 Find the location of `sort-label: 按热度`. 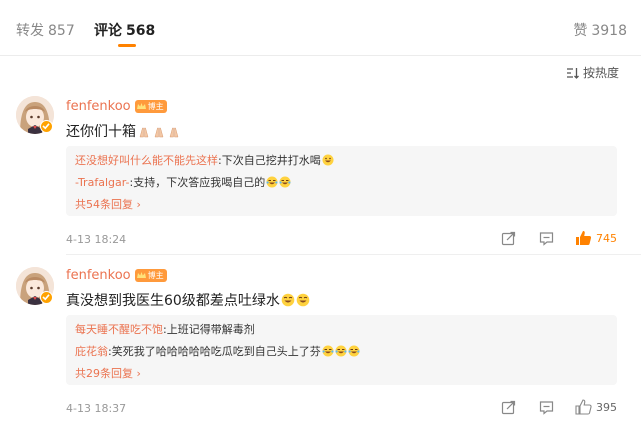

sort-label: 按热度 is located at coordinates (600, 73).